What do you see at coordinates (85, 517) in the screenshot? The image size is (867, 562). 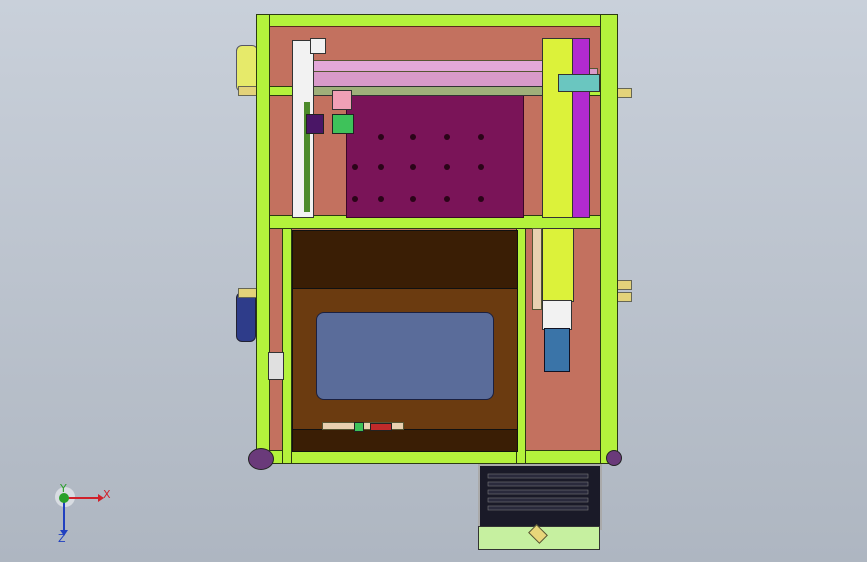 I see `axis-triad: X Y Z` at bounding box center [85, 517].